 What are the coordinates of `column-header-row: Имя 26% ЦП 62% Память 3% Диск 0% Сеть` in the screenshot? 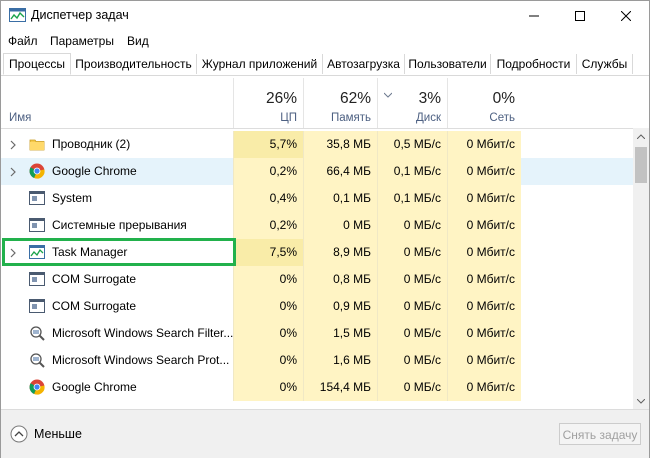 It's located at (317, 103).